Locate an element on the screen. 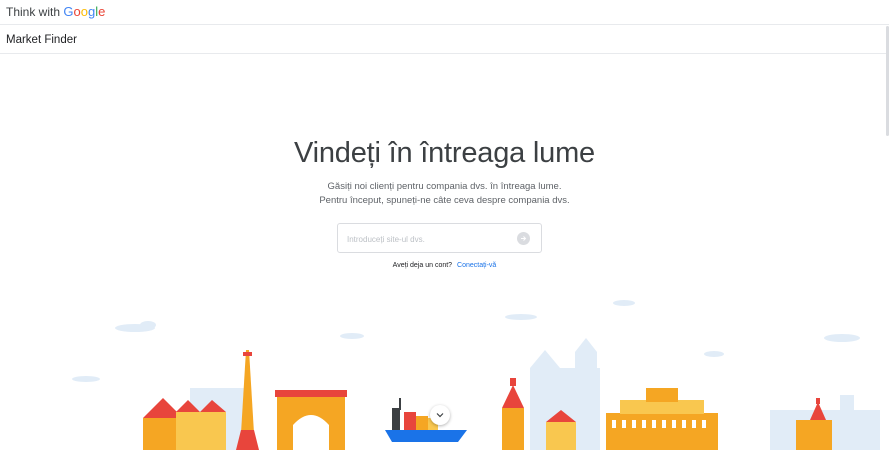 This screenshot has height=450, width=889. arrow-right-icon is located at coordinates (524, 238).